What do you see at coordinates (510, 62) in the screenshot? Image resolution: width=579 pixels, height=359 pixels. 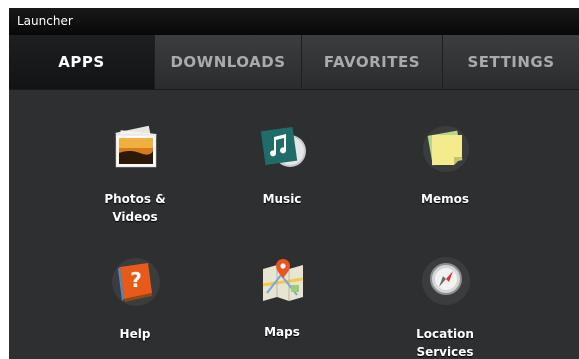 I see `tab-settings: SETTINGS` at bounding box center [510, 62].